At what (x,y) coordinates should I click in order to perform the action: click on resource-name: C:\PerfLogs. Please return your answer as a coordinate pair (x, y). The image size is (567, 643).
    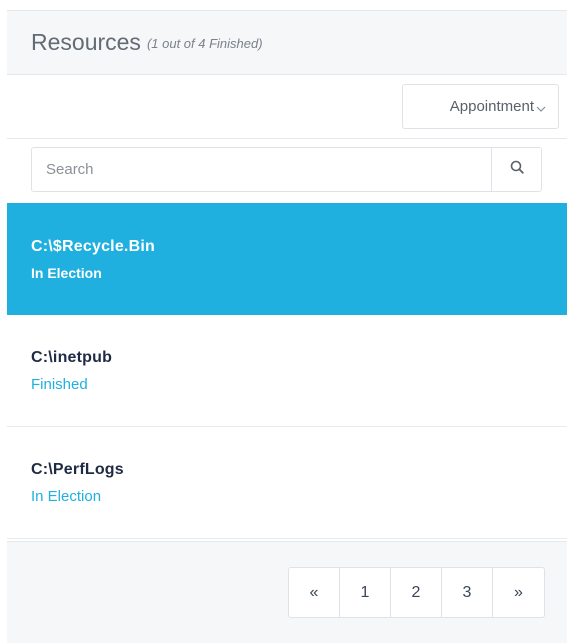
    Looking at the image, I should click on (77, 469).